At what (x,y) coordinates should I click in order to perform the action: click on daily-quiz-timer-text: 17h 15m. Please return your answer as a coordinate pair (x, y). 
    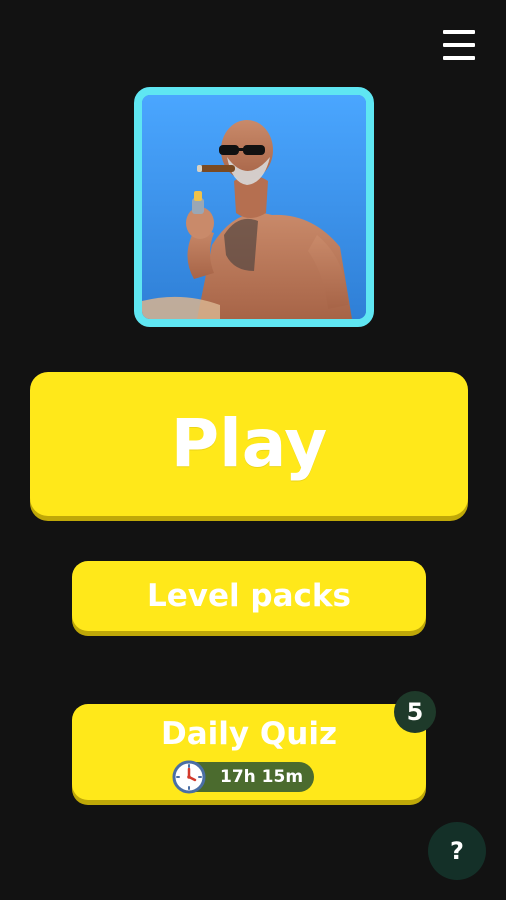
    Looking at the image, I should click on (262, 777).